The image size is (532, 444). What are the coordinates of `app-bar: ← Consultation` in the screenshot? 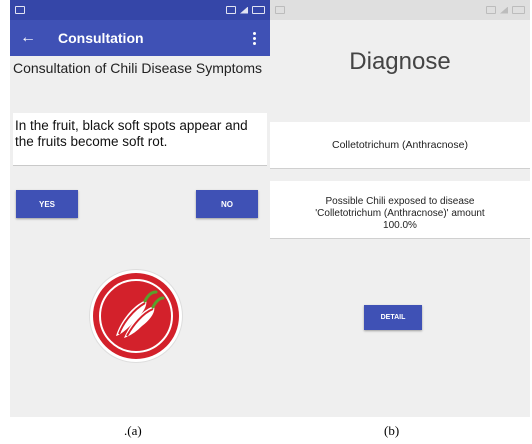 It's located at (140, 38).